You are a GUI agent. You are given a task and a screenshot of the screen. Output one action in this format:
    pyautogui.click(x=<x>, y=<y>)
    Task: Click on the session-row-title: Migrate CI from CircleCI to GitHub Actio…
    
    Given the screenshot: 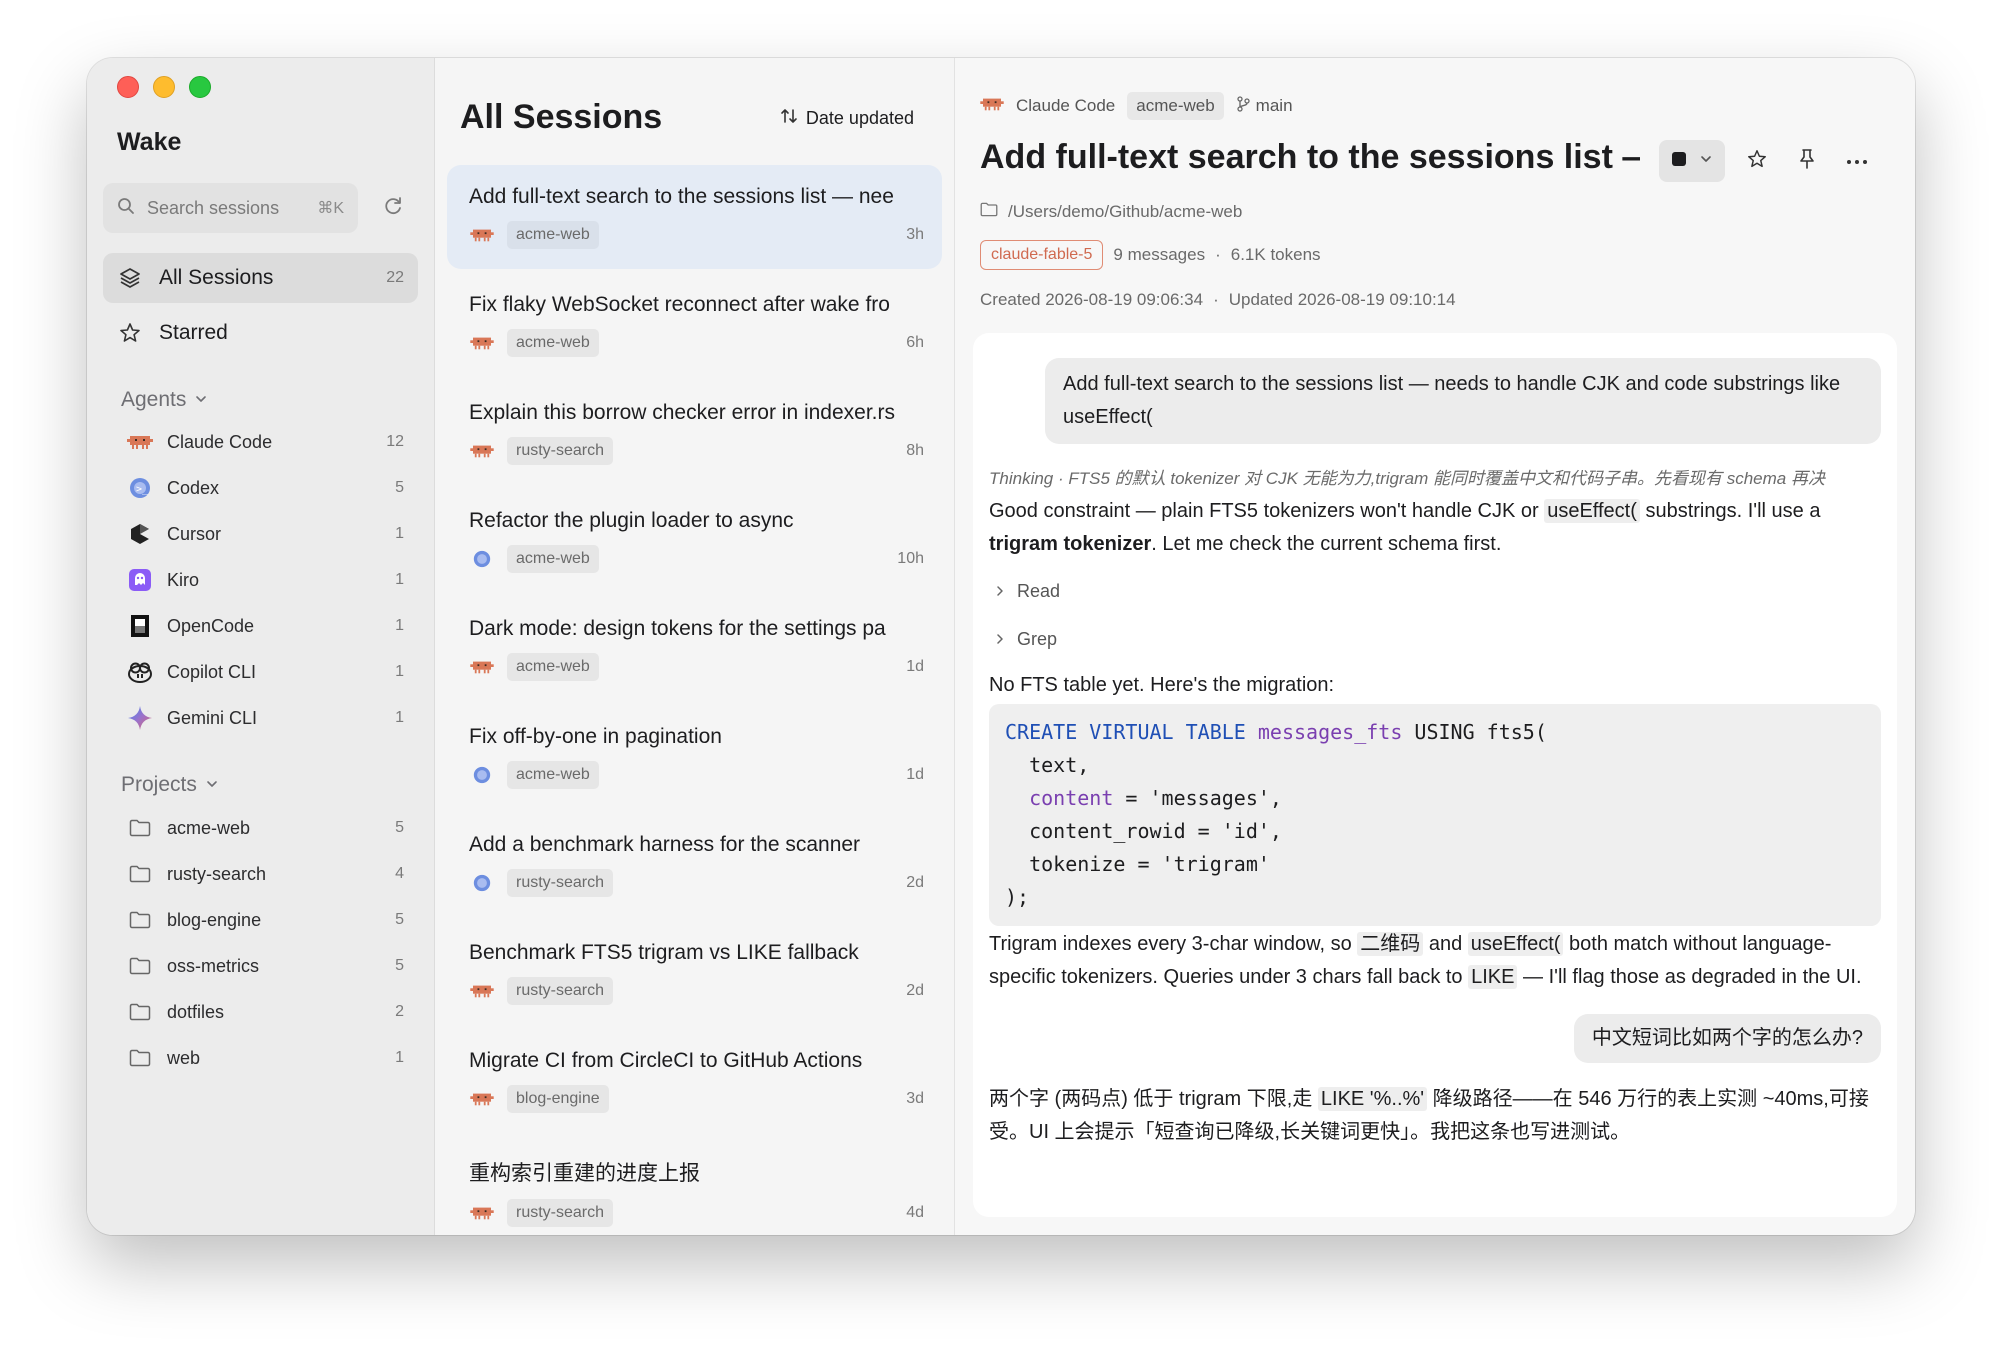 What is the action you would take?
    pyautogui.click(x=666, y=1060)
    